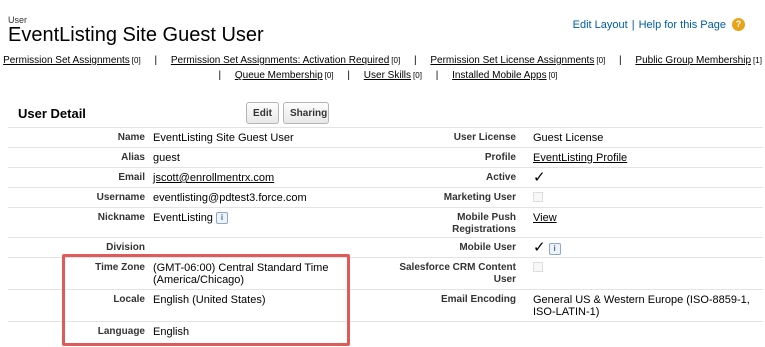 This screenshot has width=765, height=347. I want to click on top-links: Edit Layout | Help for this Page ?, so click(659, 24).